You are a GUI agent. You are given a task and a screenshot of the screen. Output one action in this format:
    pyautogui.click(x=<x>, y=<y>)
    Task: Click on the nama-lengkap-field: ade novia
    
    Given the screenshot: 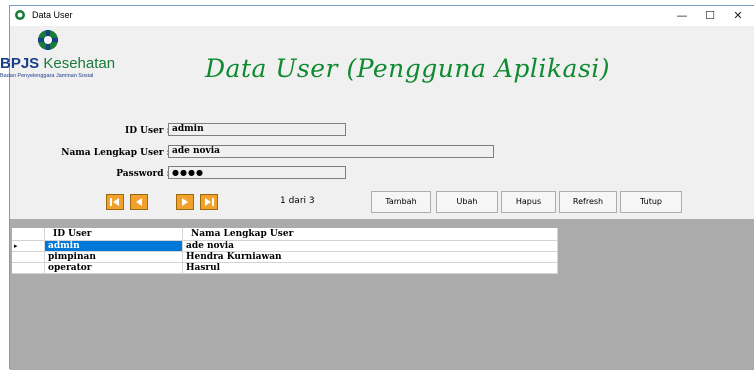 What is the action you would take?
    pyautogui.click(x=331, y=151)
    